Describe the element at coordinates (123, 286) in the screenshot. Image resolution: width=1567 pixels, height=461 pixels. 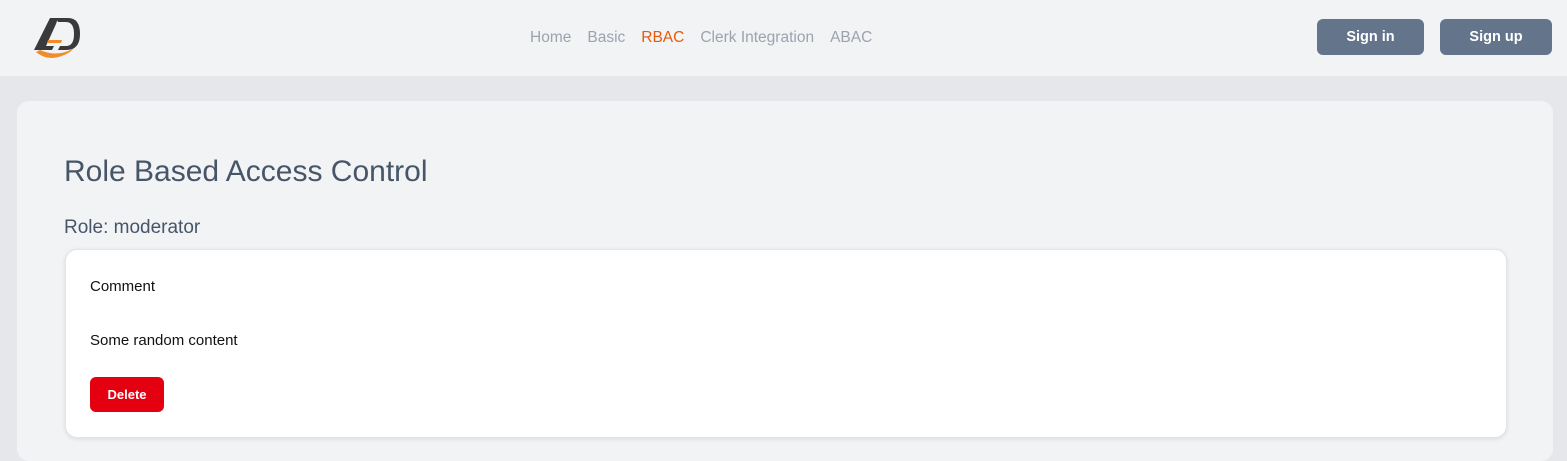
I see `card-title: Comment` at that location.